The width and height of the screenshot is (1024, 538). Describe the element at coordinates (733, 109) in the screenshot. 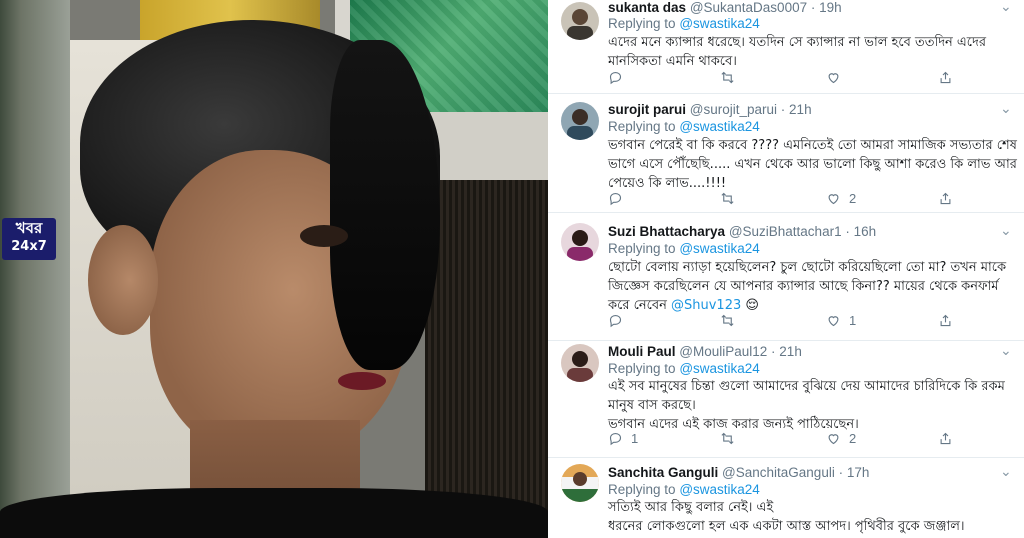

I see `tweet-author-handle: @surojit_parui` at that location.